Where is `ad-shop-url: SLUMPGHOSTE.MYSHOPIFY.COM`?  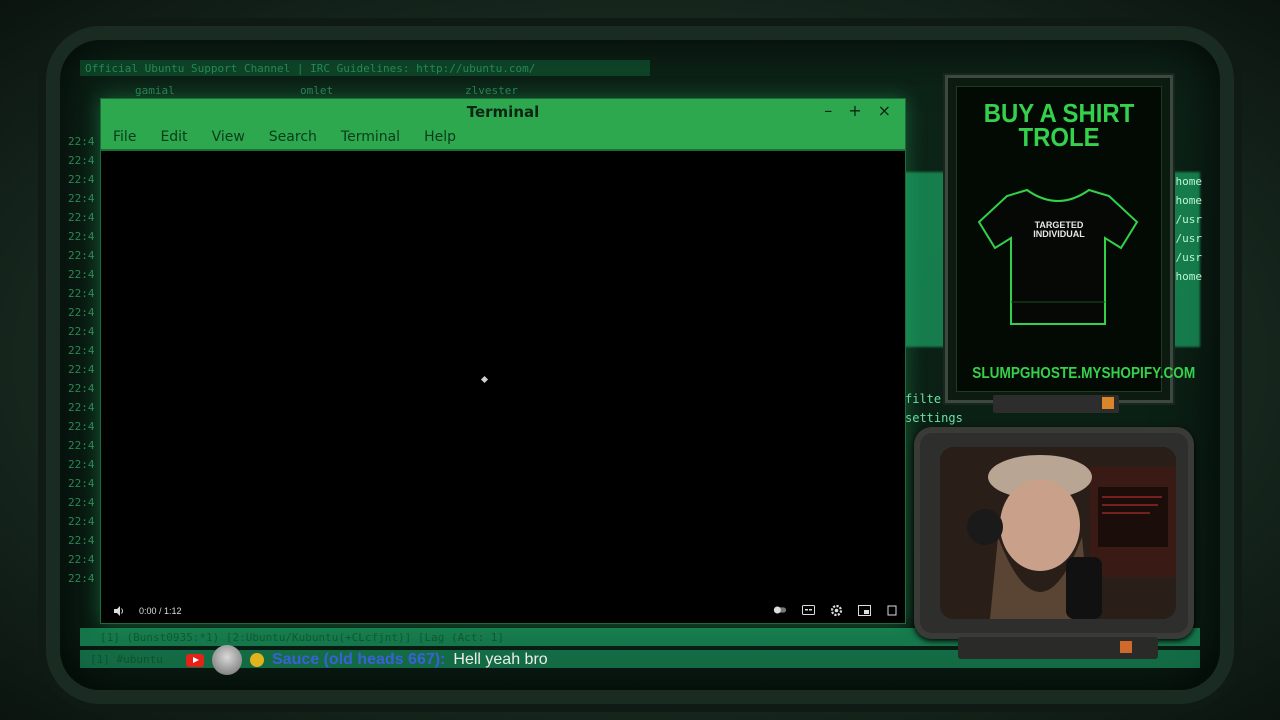
ad-shop-url: SLUMPGHOSTE.MYSHOPIFY.COM is located at coordinates (1083, 374).